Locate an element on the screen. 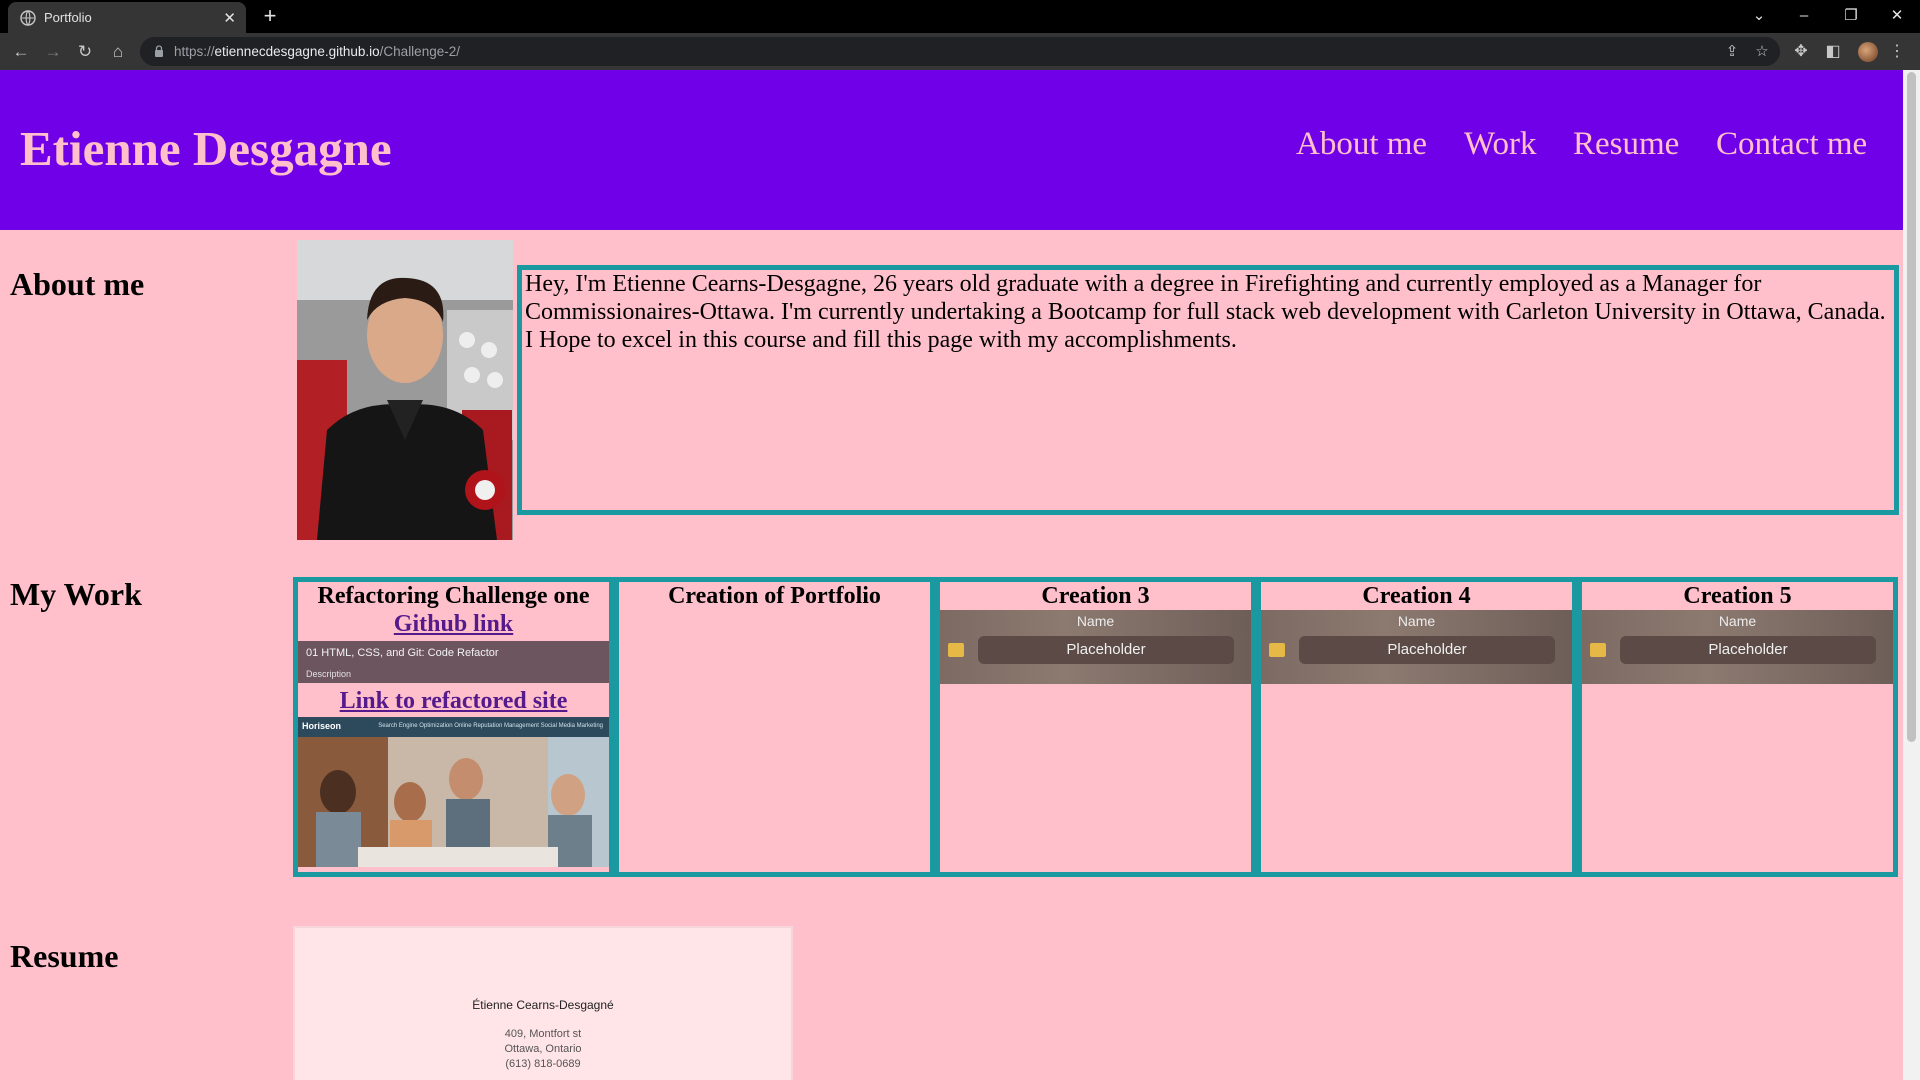  browser-tab: Portfolio ✕ is located at coordinates (127, 17).